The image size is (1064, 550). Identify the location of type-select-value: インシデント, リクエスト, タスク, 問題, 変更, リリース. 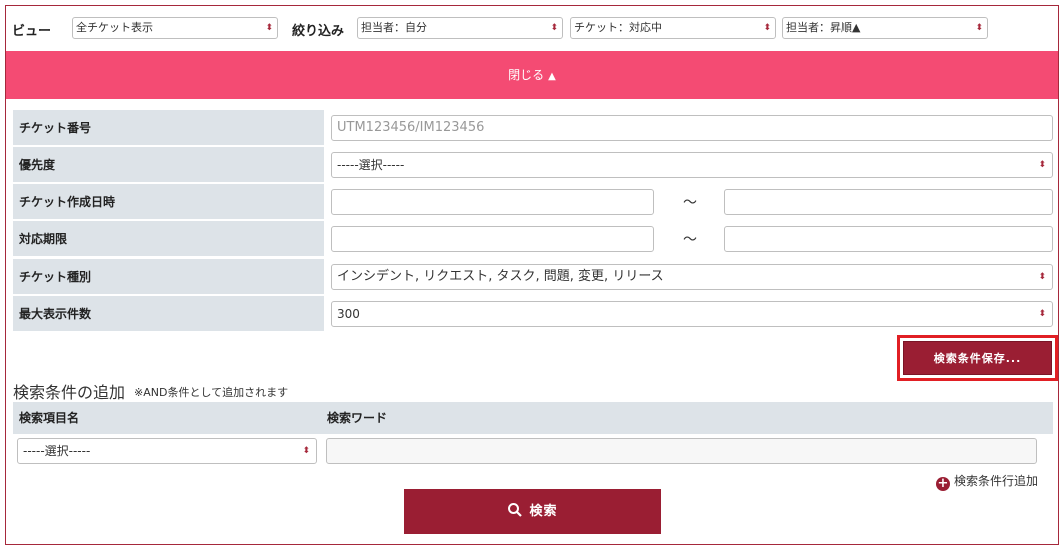
(500, 276).